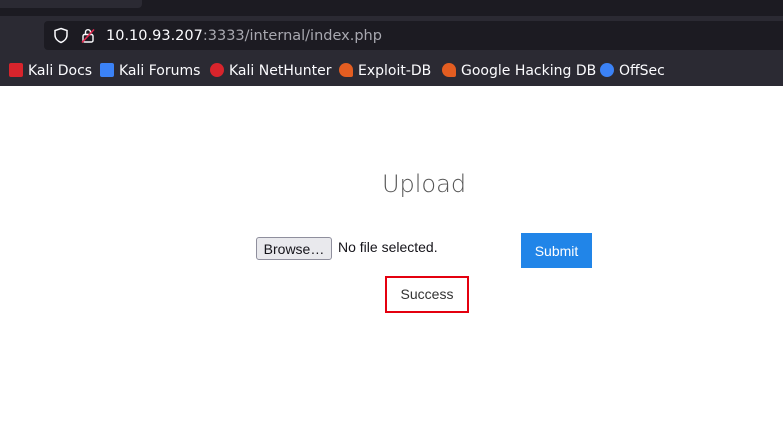 Image resolution: width=783 pixels, height=437 pixels. I want to click on tab-strip, so click(391, 8).